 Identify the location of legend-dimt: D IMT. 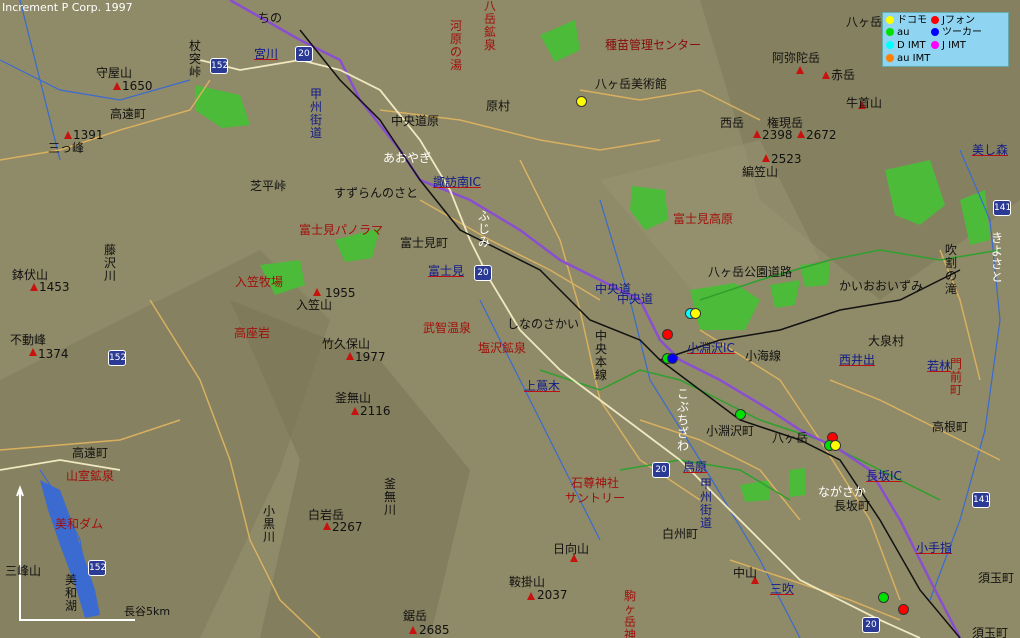
(906, 46).